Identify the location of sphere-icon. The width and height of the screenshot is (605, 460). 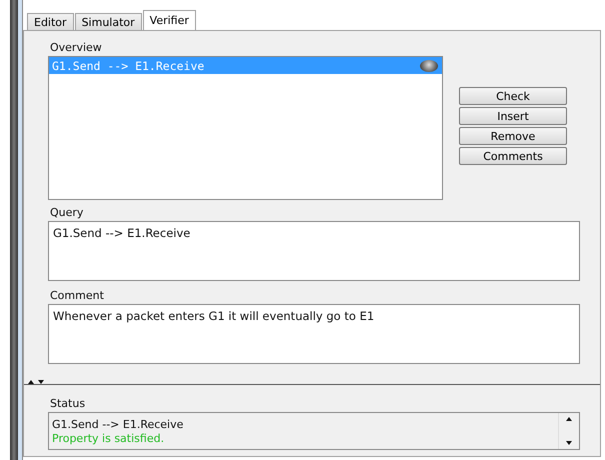
(429, 66).